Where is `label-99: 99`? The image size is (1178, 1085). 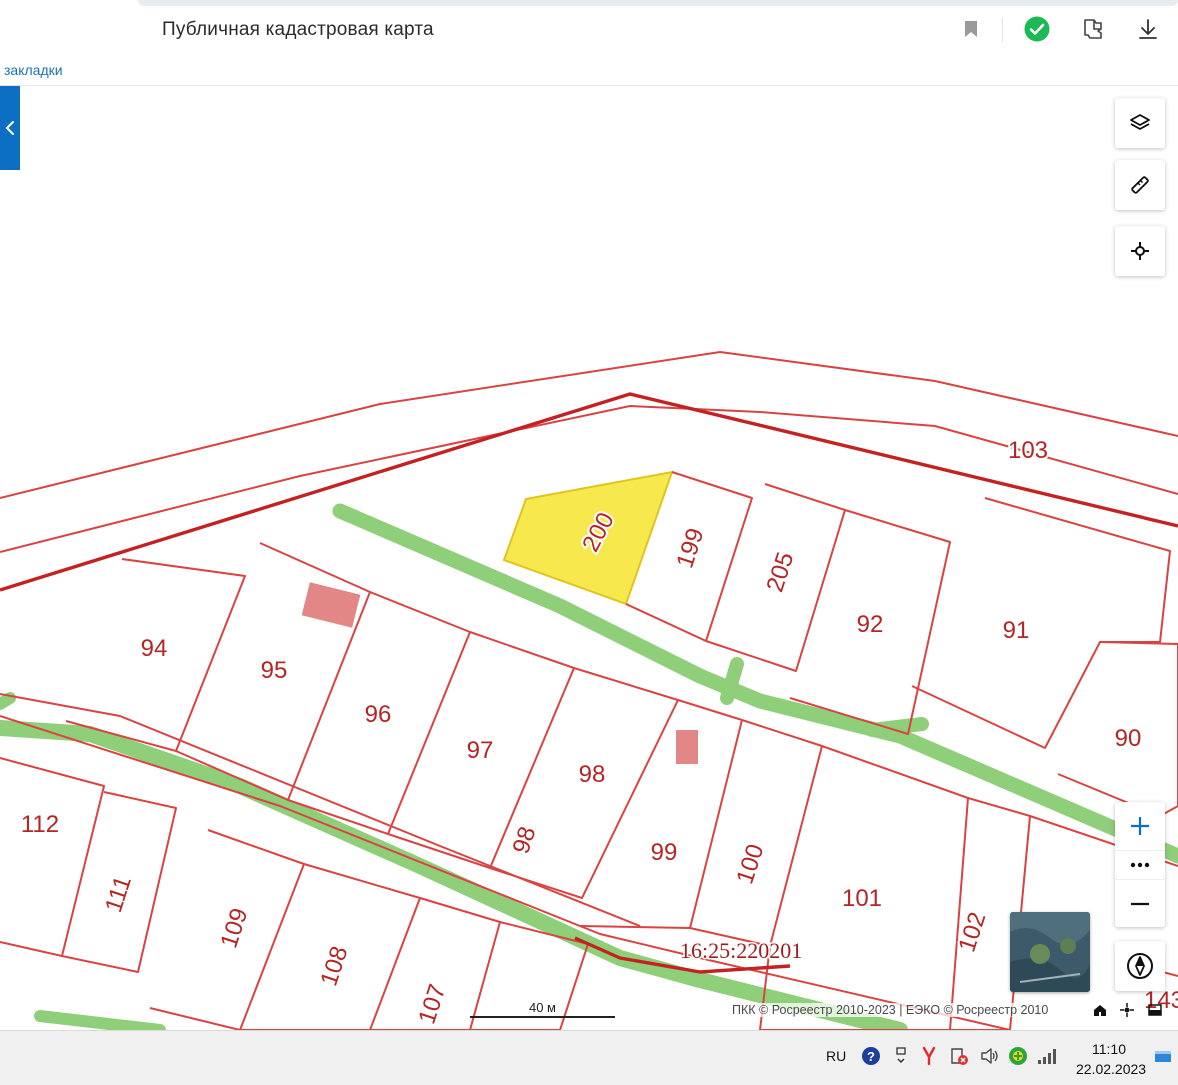 label-99: 99 is located at coordinates (664, 852).